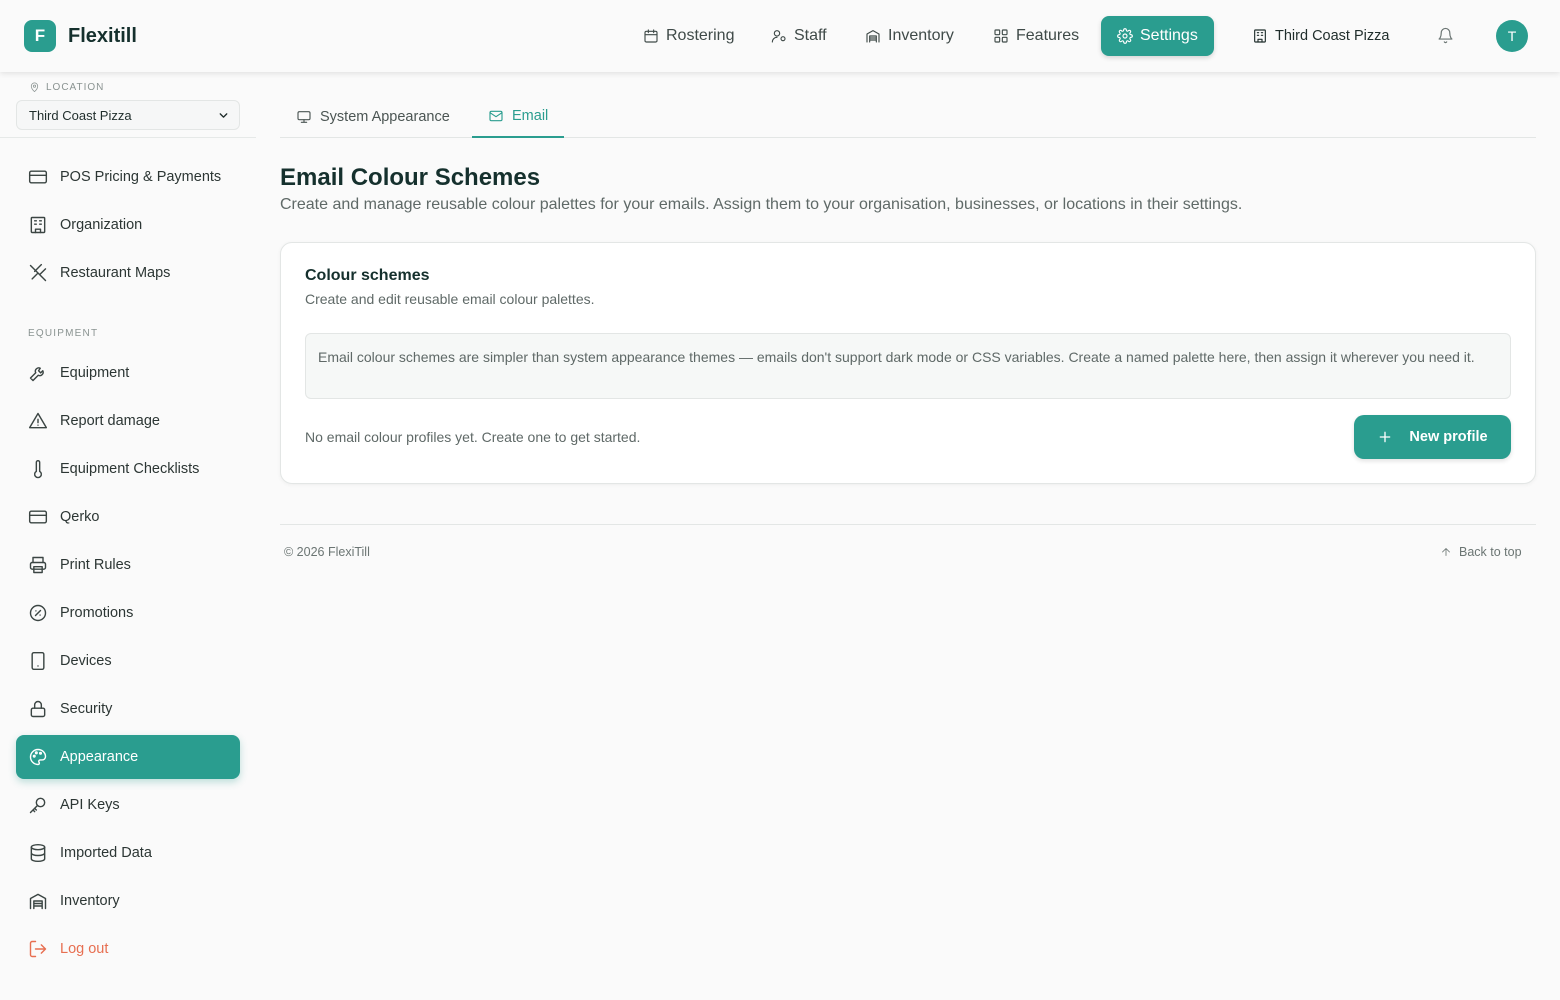 Image resolution: width=1560 pixels, height=1000 pixels. Describe the element at coordinates (128, 137) in the screenshot. I see `sidebar-divider` at that location.